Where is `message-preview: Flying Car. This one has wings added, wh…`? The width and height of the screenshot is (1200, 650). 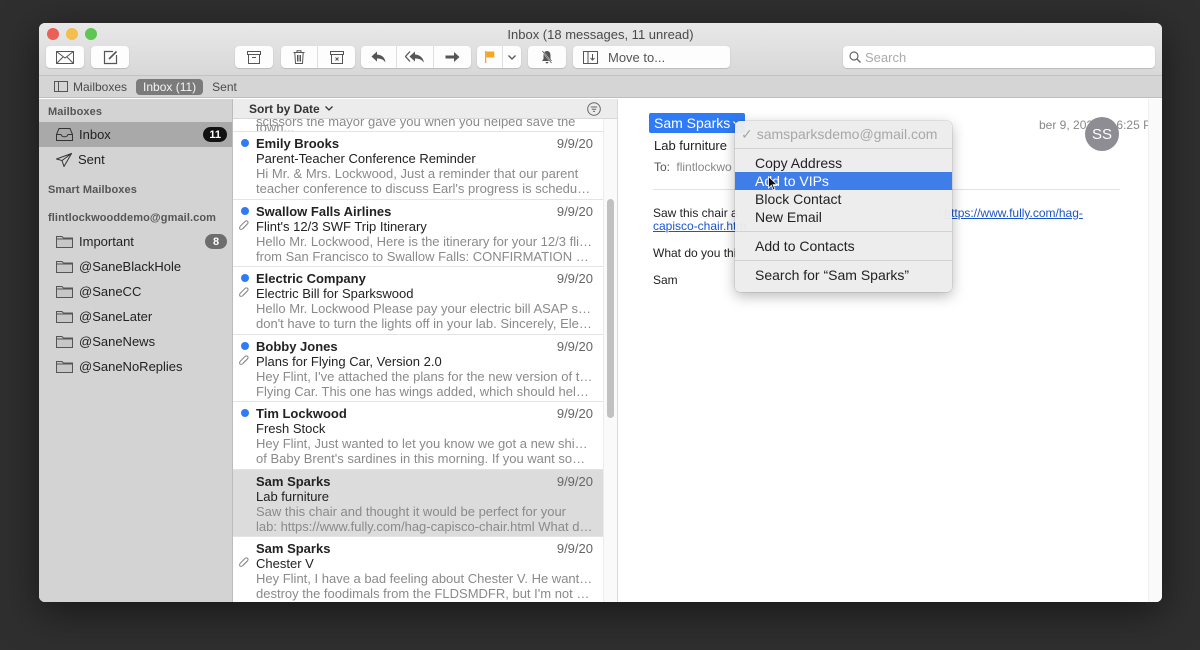 message-preview: Flying Car. This one has wings added, wh… is located at coordinates (424, 391).